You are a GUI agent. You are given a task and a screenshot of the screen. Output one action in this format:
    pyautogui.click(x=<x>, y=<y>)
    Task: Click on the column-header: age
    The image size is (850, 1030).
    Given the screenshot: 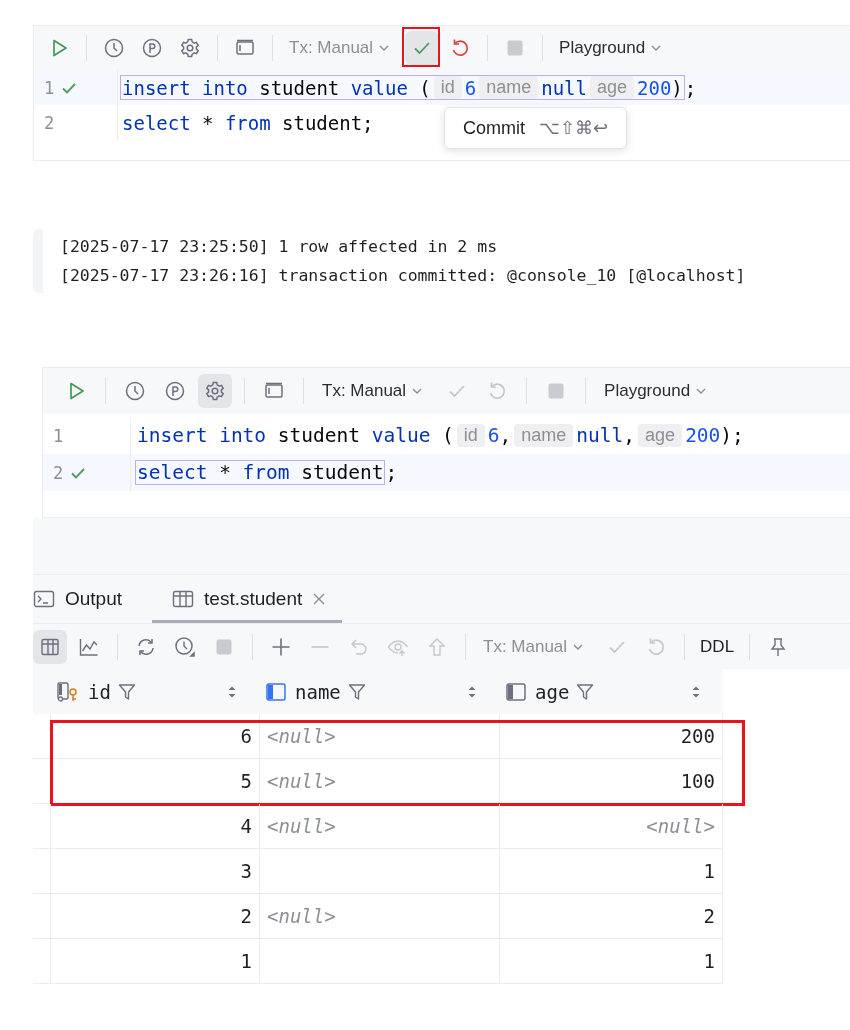 What is the action you would take?
    pyautogui.click(x=611, y=691)
    